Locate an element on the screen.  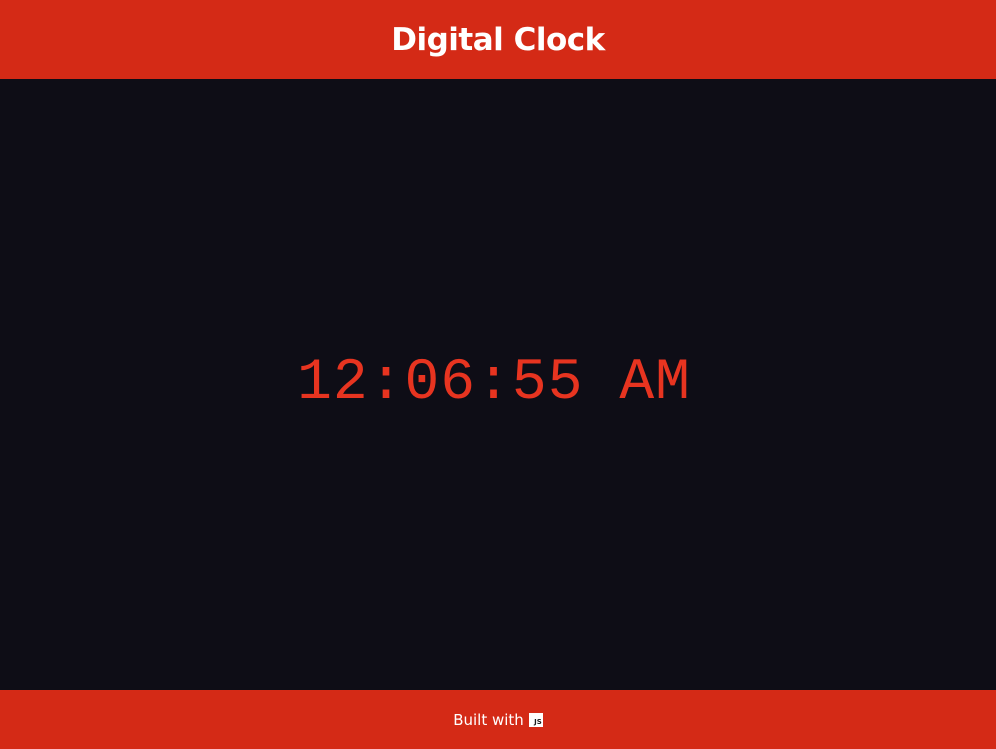
javascript-icon: JS is located at coordinates (535, 719).